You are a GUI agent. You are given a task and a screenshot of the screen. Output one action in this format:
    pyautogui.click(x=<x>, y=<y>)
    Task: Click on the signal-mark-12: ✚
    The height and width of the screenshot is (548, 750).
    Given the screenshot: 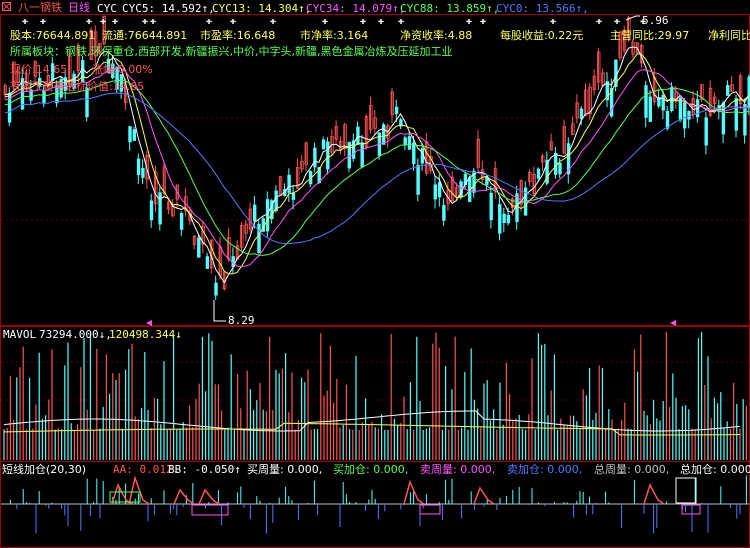 What is the action you would take?
    pyautogui.click(x=381, y=21)
    